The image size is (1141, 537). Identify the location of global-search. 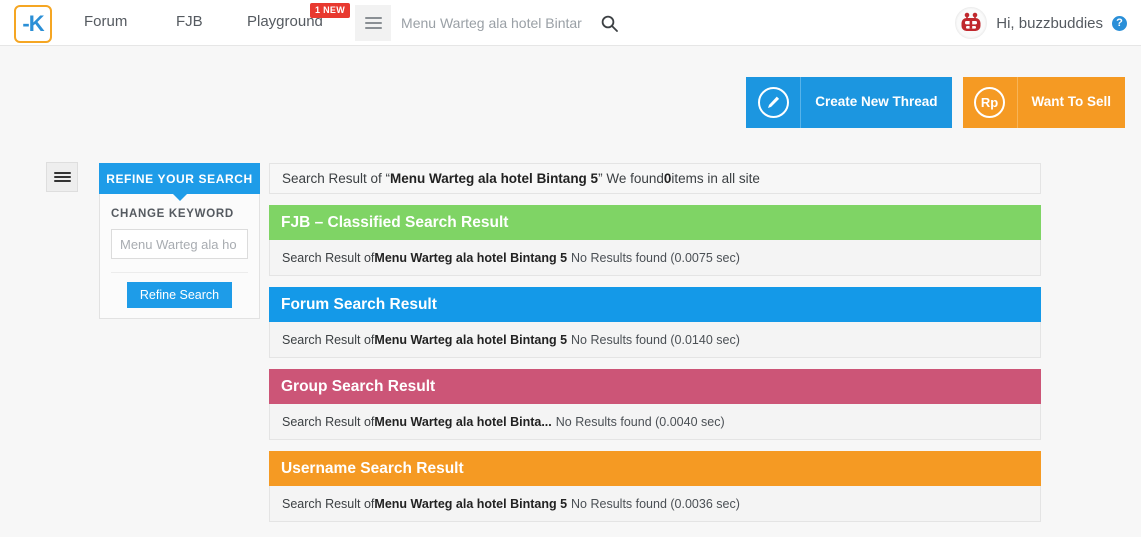
(491, 23).